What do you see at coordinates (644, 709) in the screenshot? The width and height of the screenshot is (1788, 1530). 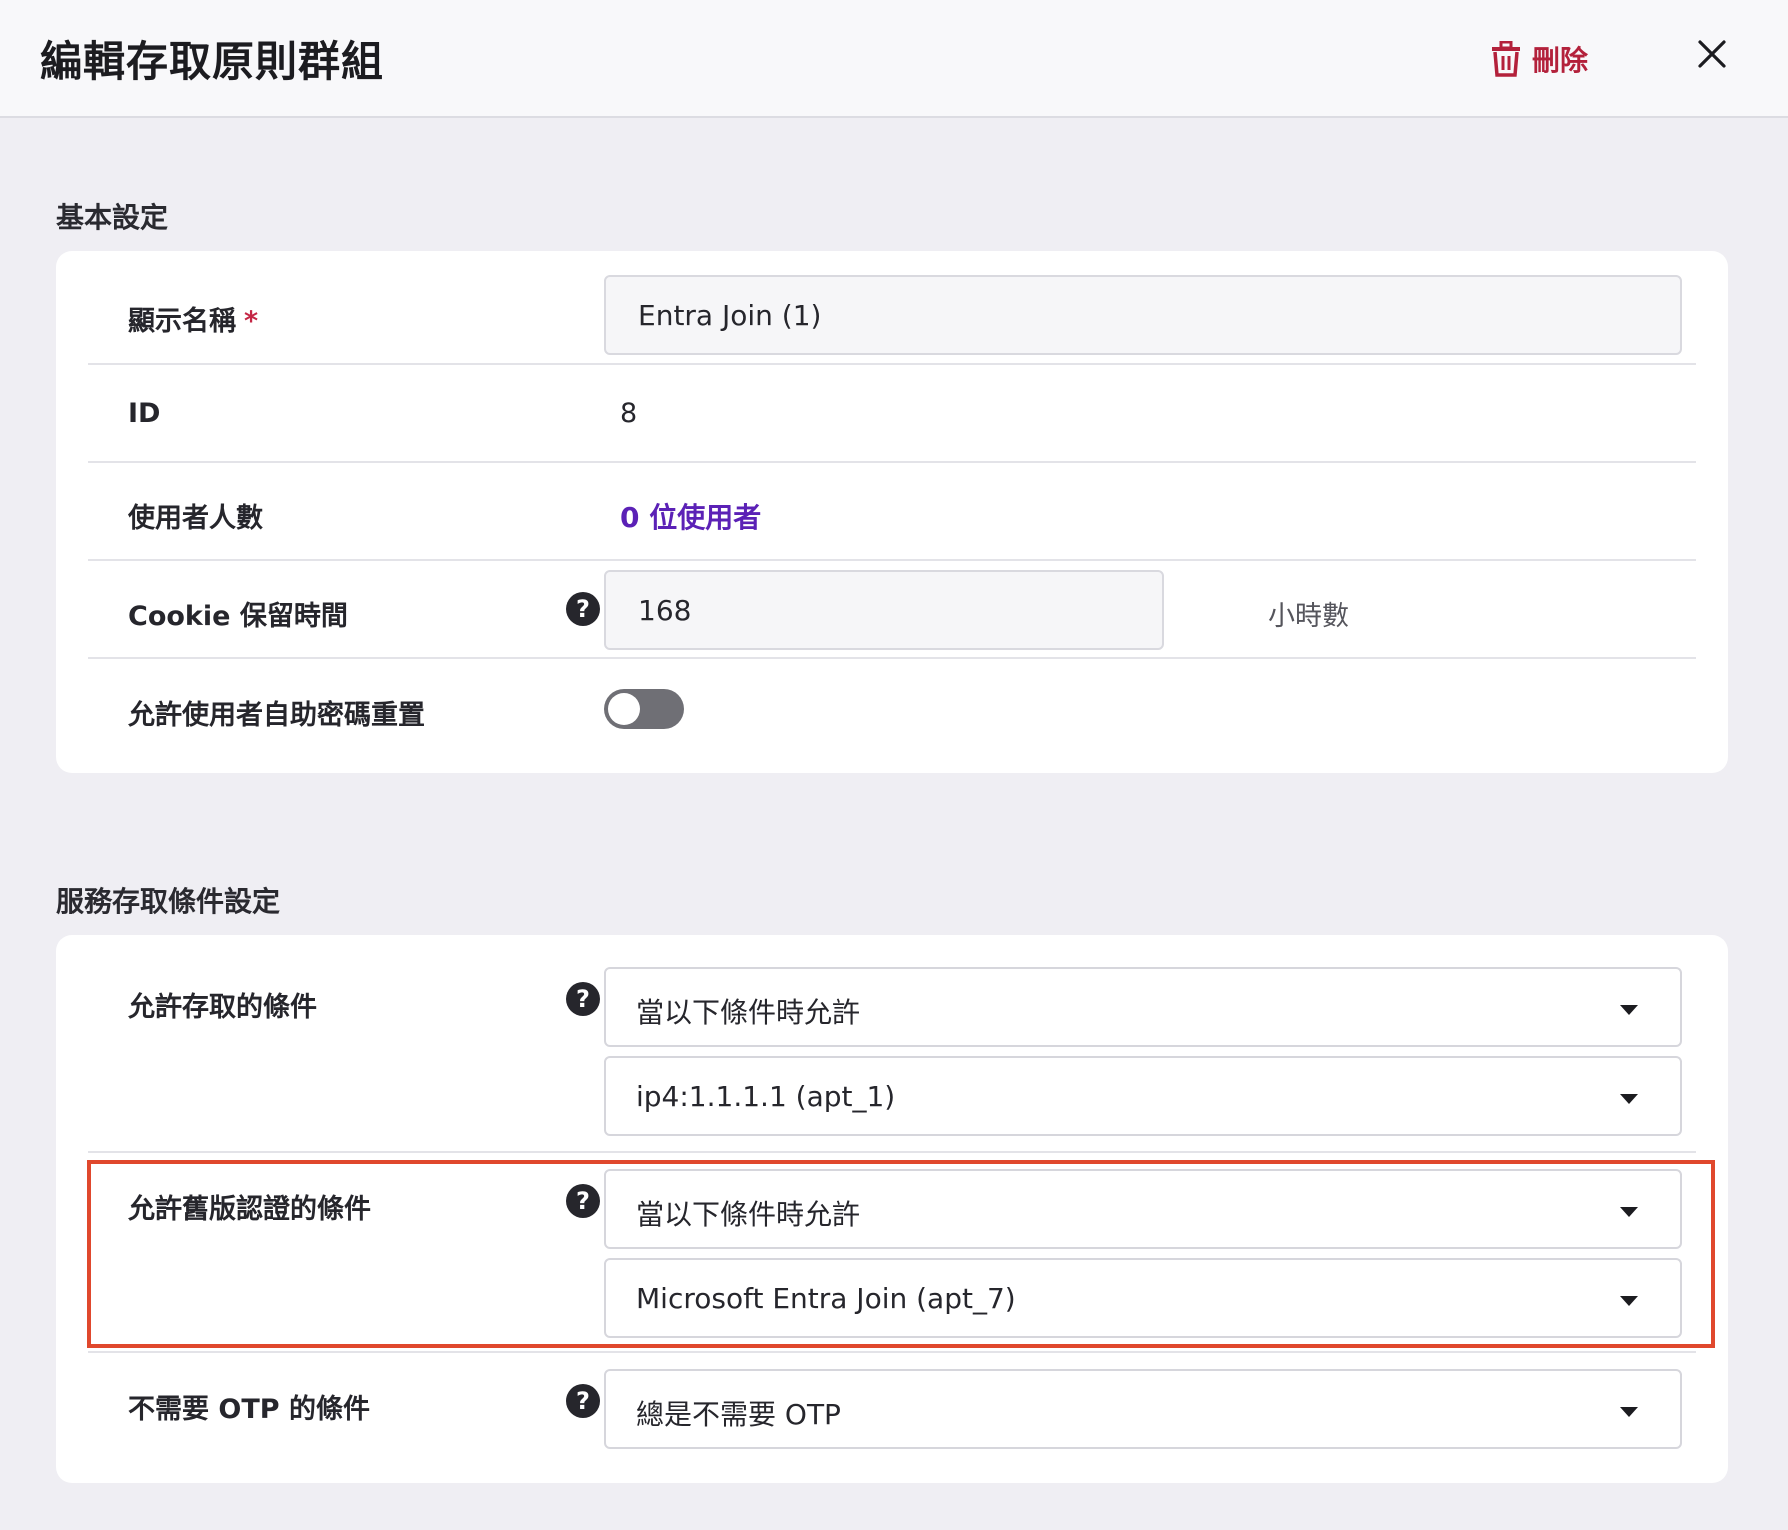 I see `self-reset-toggle` at bounding box center [644, 709].